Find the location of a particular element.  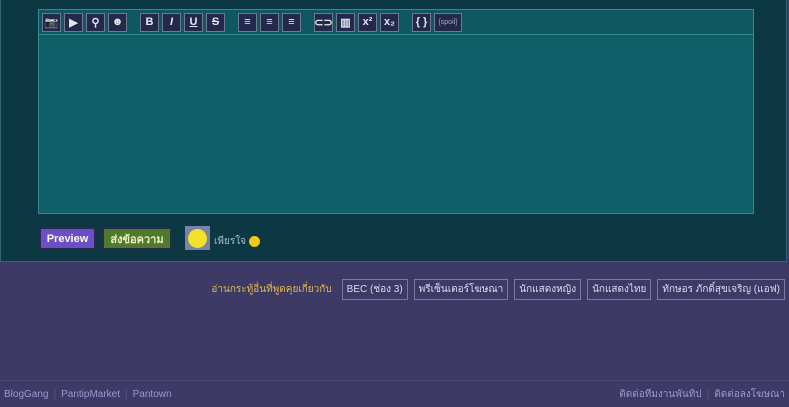

subscript-icon: x₂ is located at coordinates (389, 22).